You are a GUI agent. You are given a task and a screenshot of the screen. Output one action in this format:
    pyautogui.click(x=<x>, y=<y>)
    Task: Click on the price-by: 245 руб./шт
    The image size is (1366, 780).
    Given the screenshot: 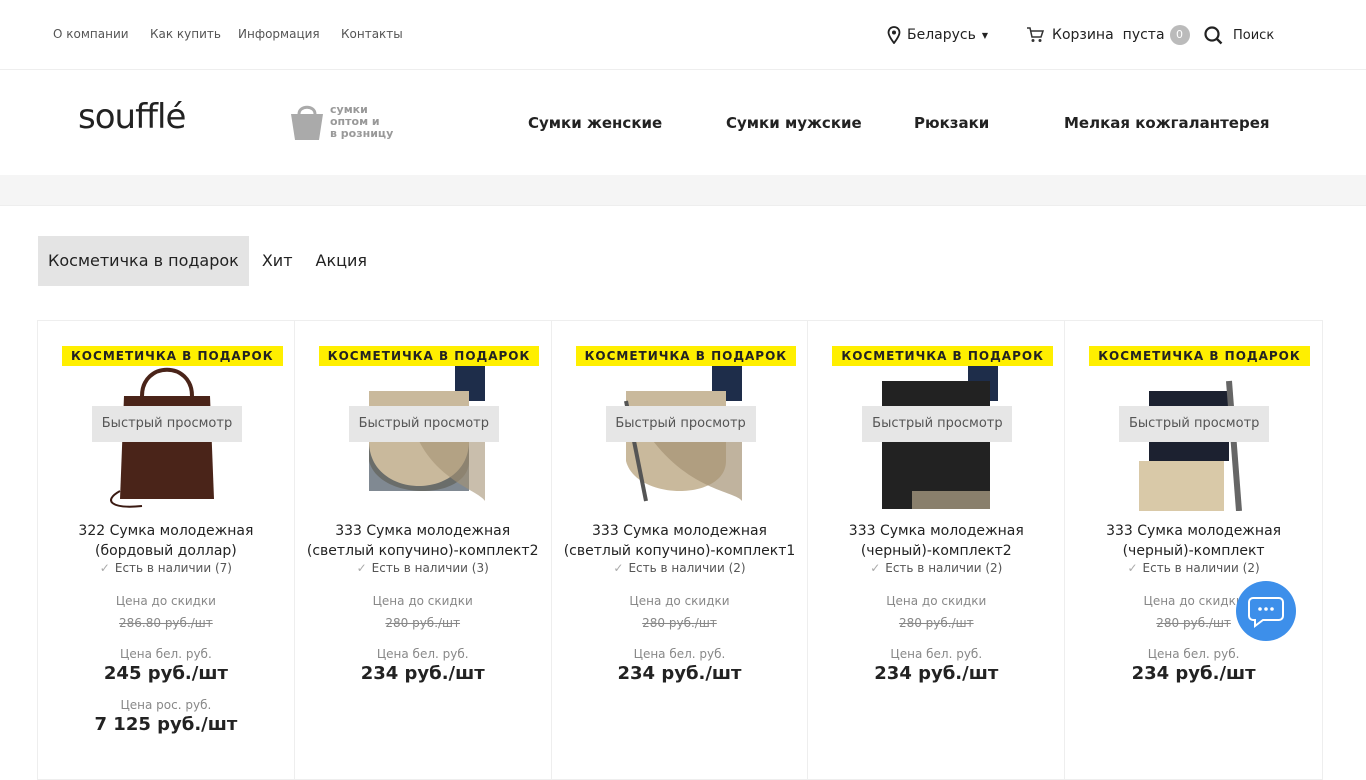 What is the action you would take?
    pyautogui.click(x=165, y=673)
    